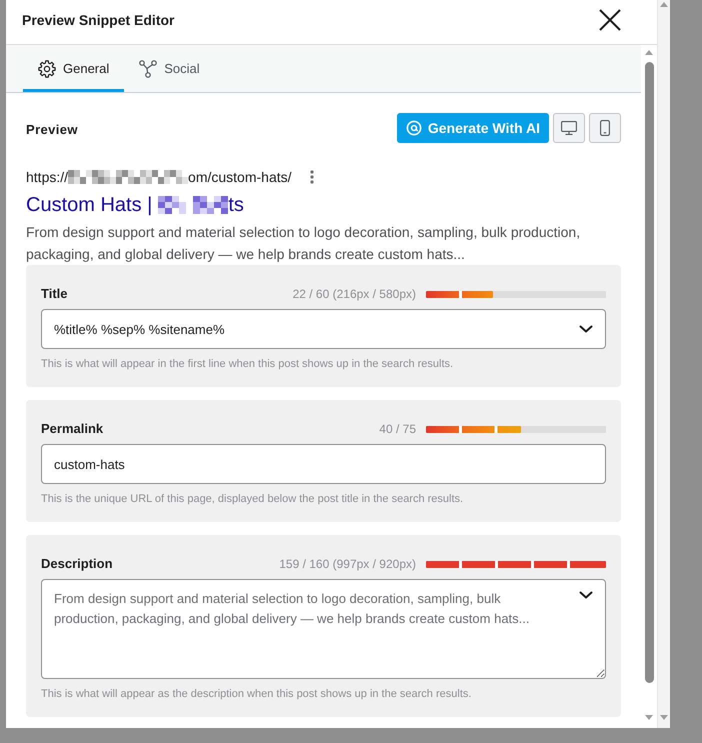 The image size is (702, 743). I want to click on monitor-icon, so click(569, 128).